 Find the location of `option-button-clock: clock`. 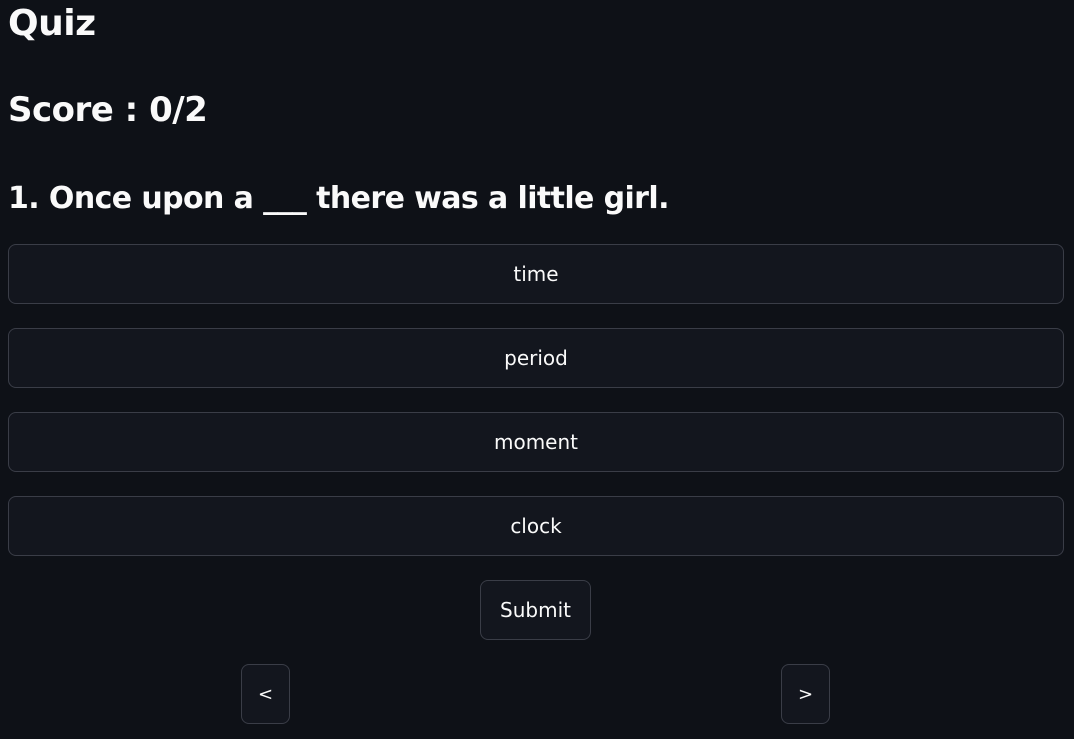

option-button-clock: clock is located at coordinates (536, 526).